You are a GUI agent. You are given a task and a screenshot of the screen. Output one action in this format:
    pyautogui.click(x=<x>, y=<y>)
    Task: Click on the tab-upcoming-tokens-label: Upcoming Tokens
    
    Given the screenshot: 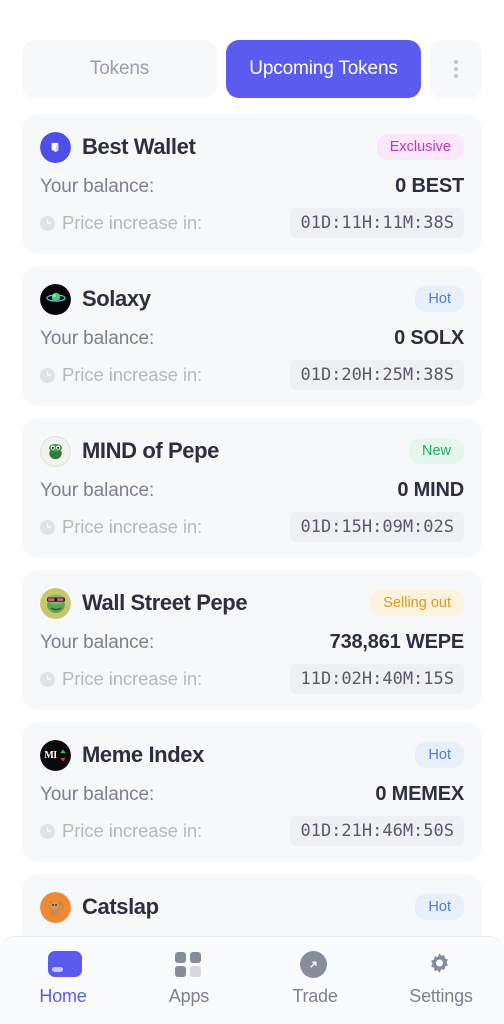 What is the action you would take?
    pyautogui.click(x=323, y=68)
    